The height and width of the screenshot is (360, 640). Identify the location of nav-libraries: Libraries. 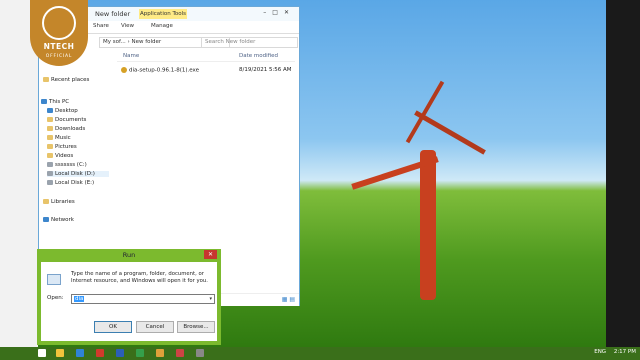
(59, 202).